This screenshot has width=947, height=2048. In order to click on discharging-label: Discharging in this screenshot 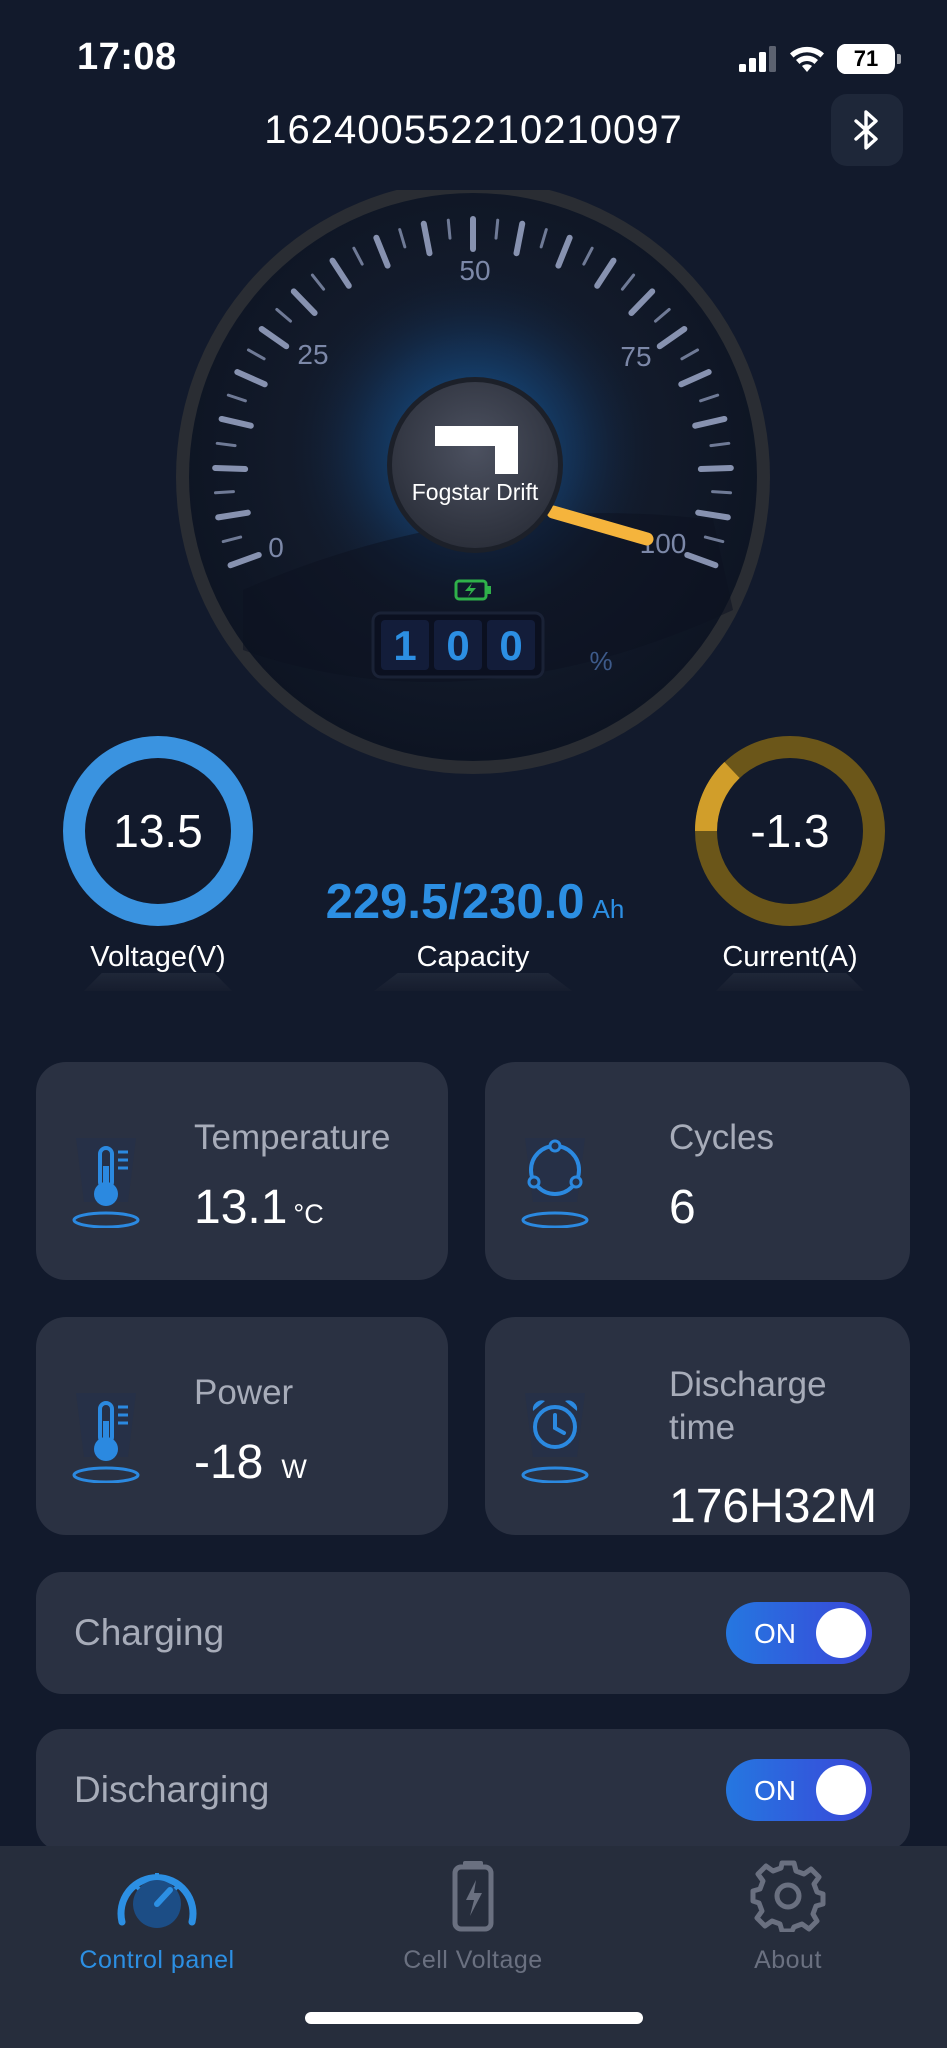, I will do `click(172, 1789)`.